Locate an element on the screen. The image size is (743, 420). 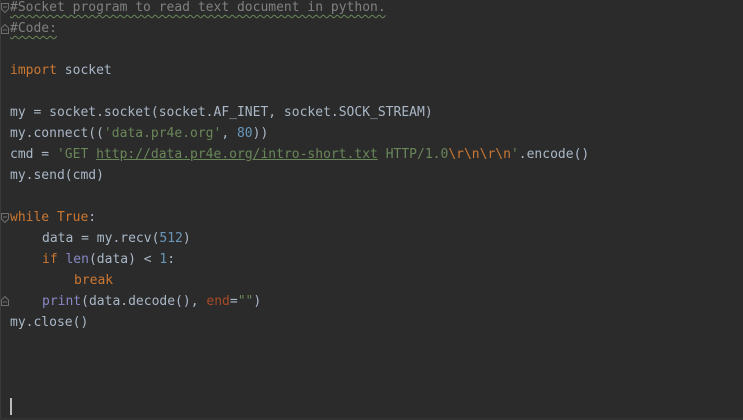
code-text: (data) < is located at coordinates (124, 259).